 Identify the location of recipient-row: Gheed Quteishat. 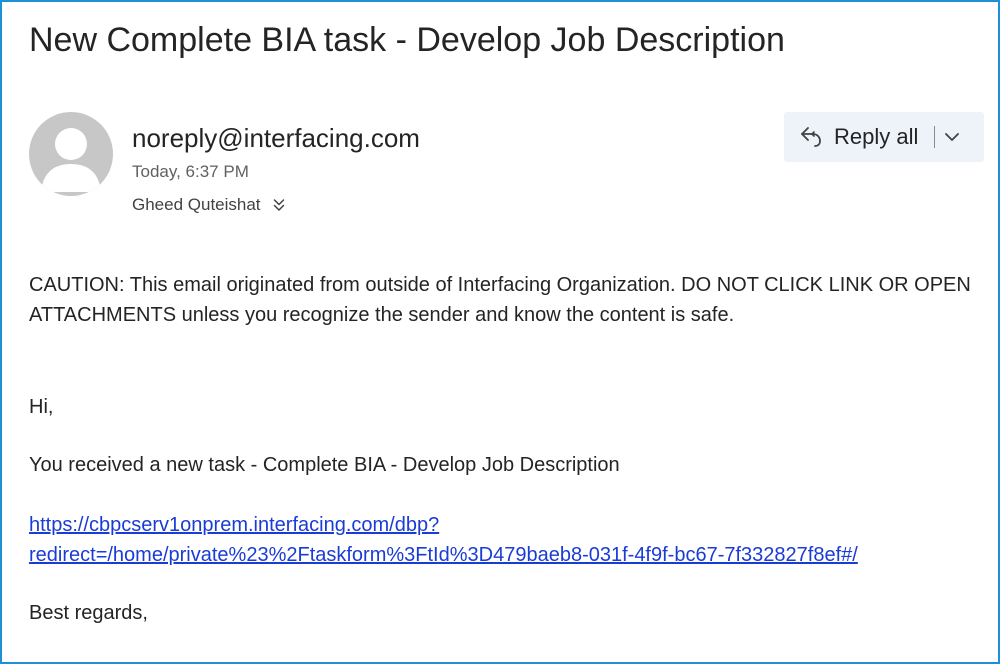
(209, 205).